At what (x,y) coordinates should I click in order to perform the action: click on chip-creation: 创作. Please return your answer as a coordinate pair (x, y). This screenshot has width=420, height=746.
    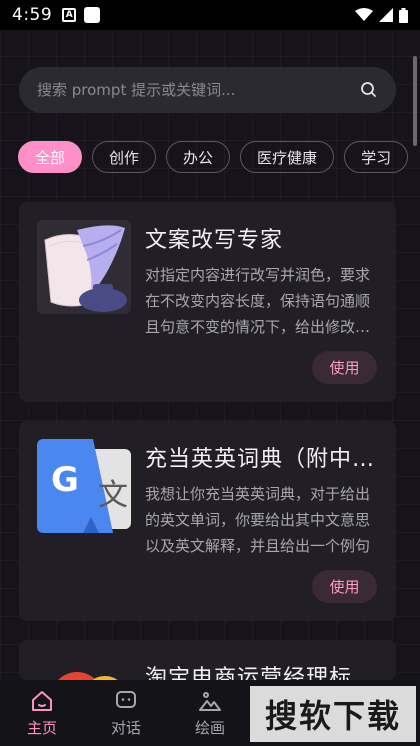
    Looking at the image, I should click on (124, 157).